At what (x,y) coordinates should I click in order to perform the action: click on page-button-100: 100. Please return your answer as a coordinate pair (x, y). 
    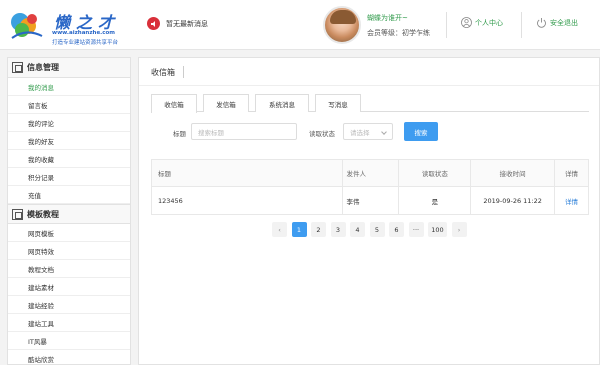
    Looking at the image, I should click on (437, 229).